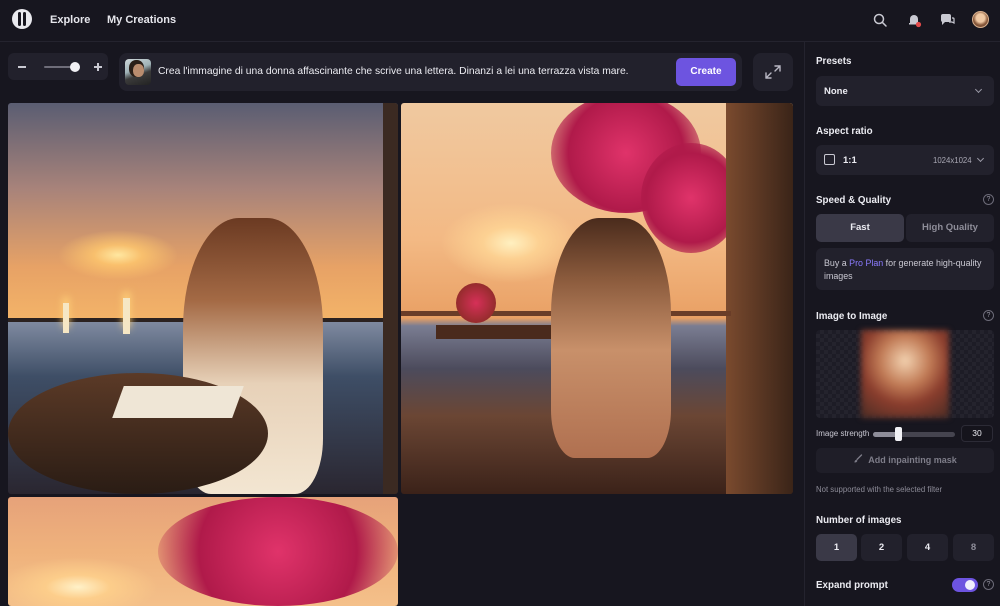 This screenshot has width=1000, height=606. I want to click on image-to-image-dropzone, so click(905, 374).